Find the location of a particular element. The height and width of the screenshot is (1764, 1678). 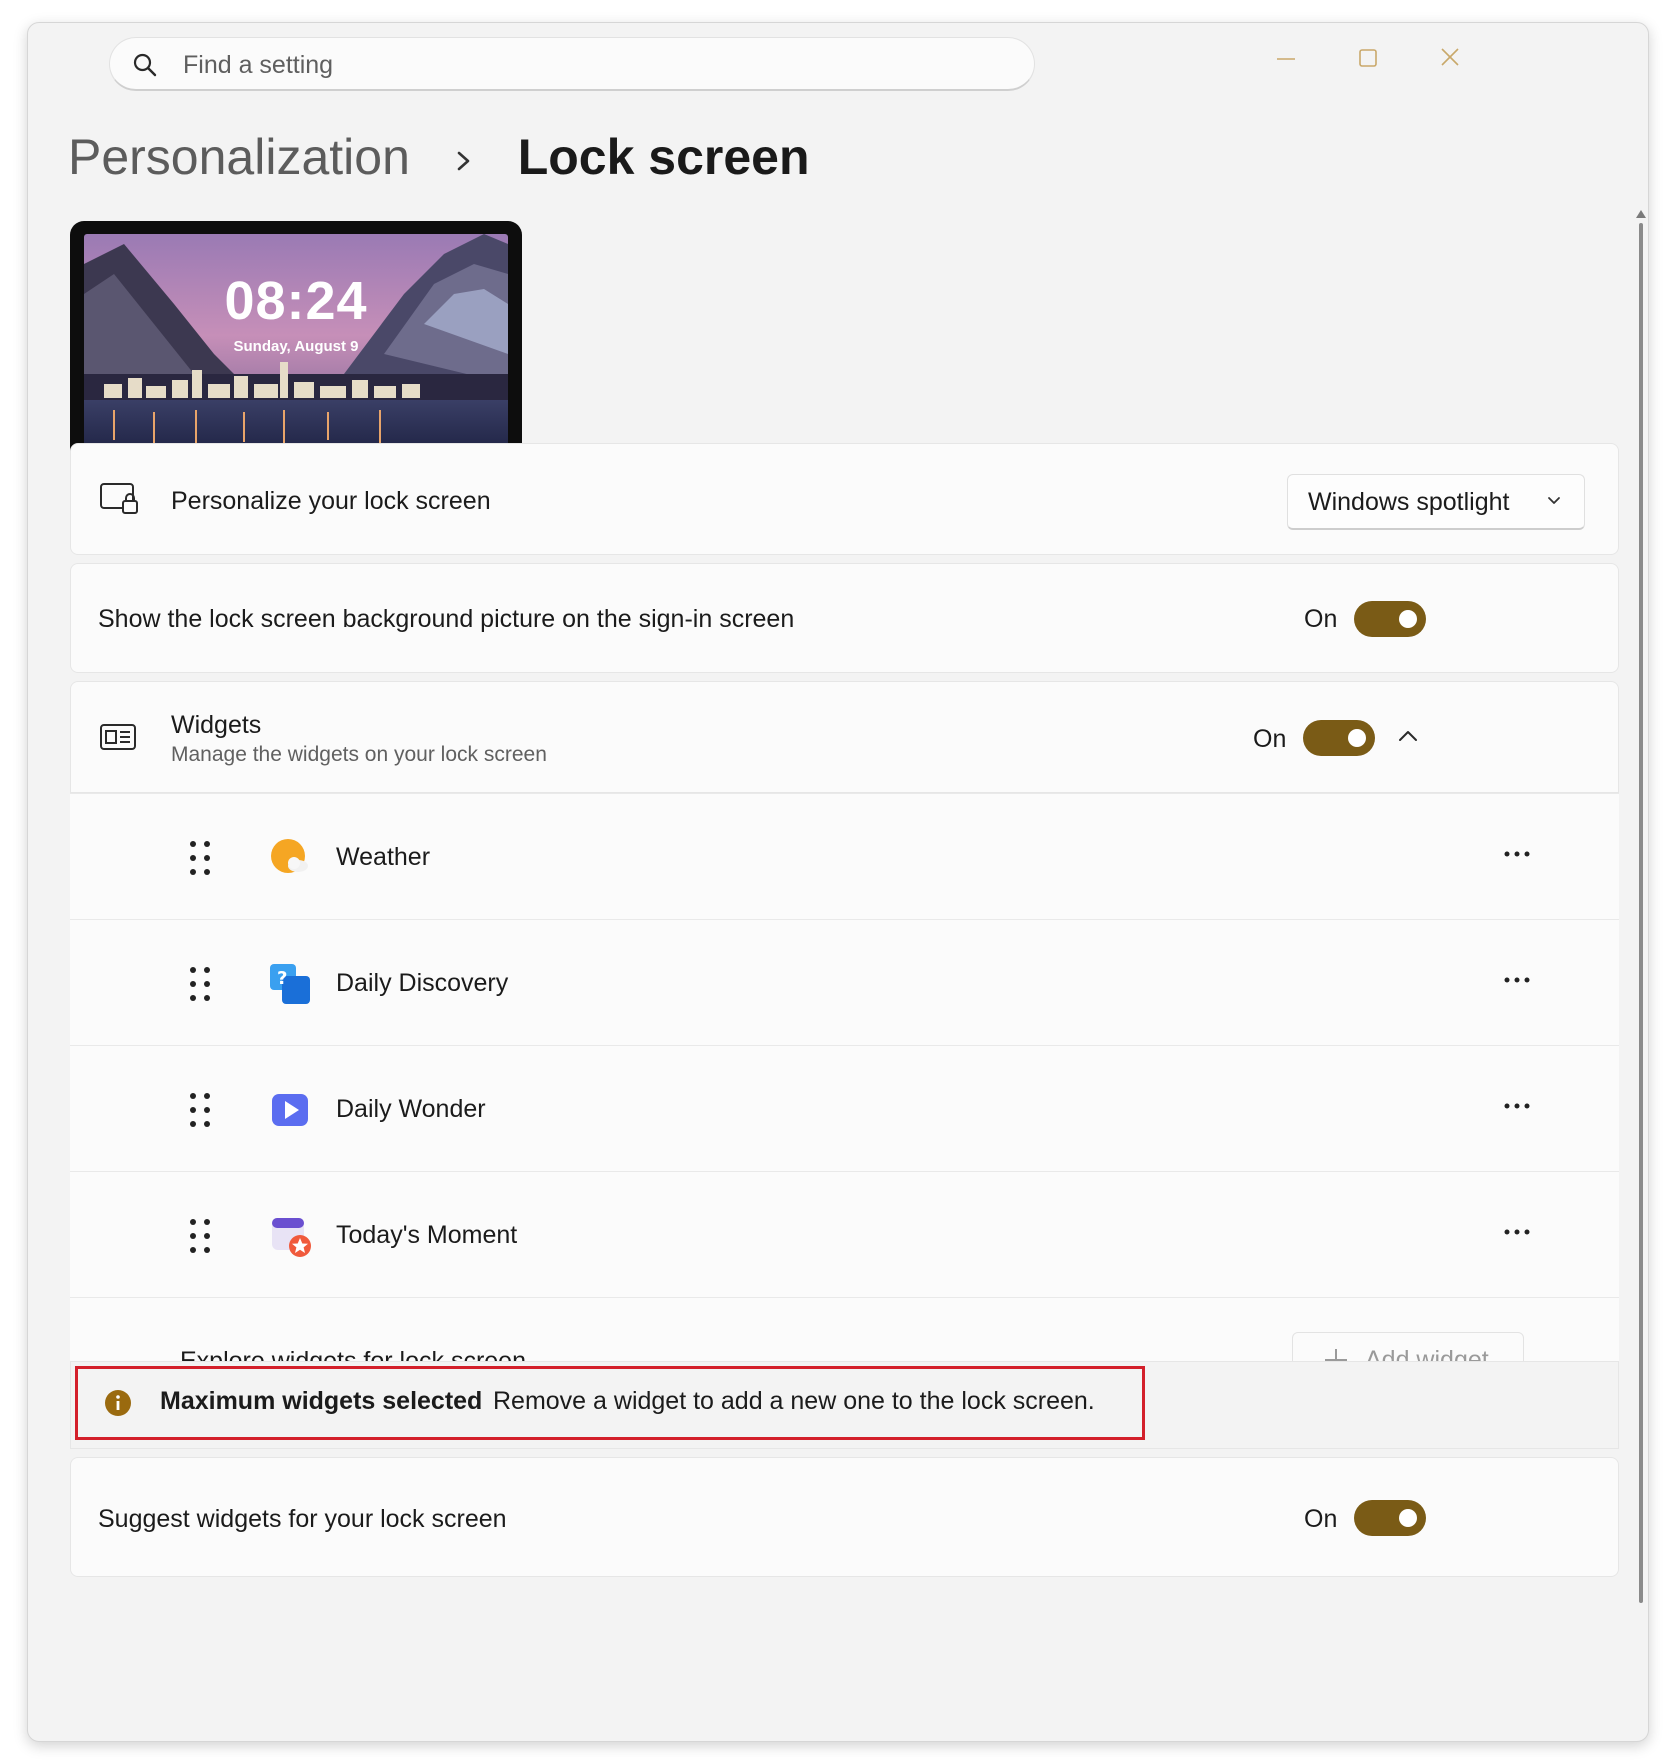

weather-icon is located at coordinates (289, 856).